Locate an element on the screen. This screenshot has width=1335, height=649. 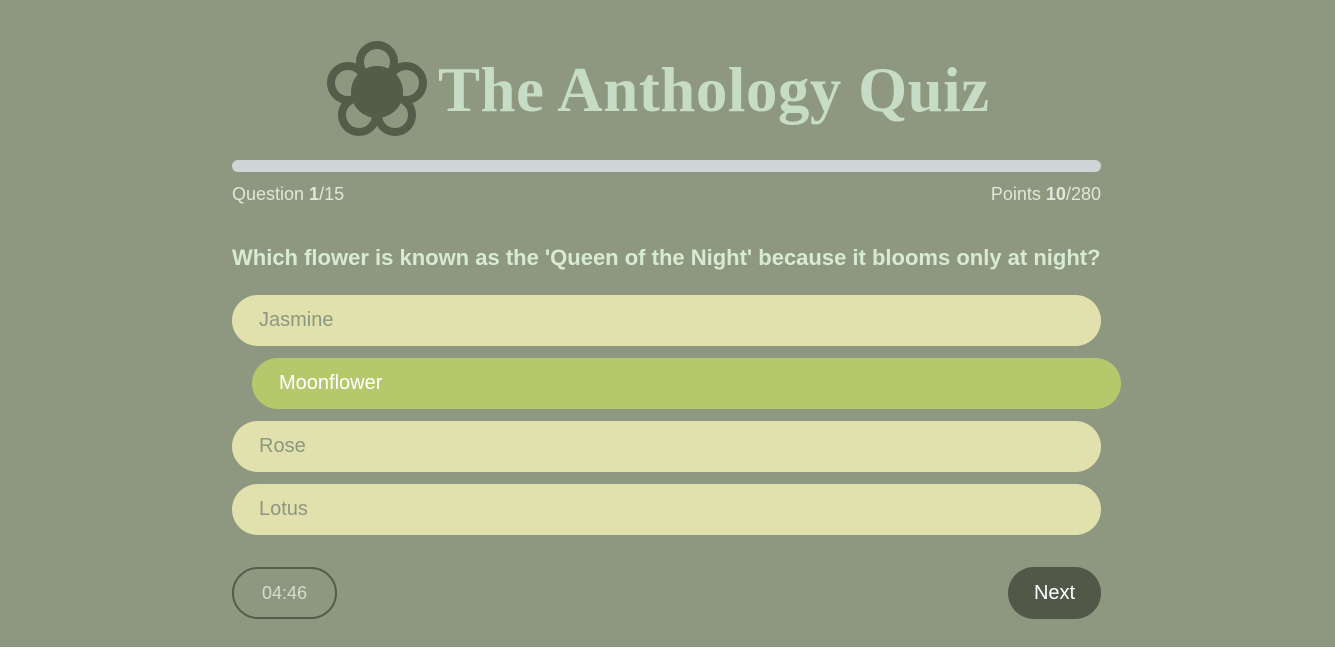
app-title: The Anthology Quiz is located at coordinates (714, 90).